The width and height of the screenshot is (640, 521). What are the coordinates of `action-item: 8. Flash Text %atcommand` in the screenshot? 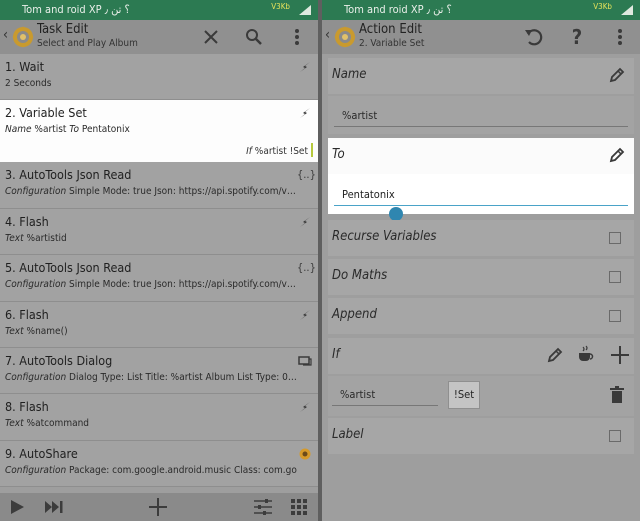 It's located at (159, 417).